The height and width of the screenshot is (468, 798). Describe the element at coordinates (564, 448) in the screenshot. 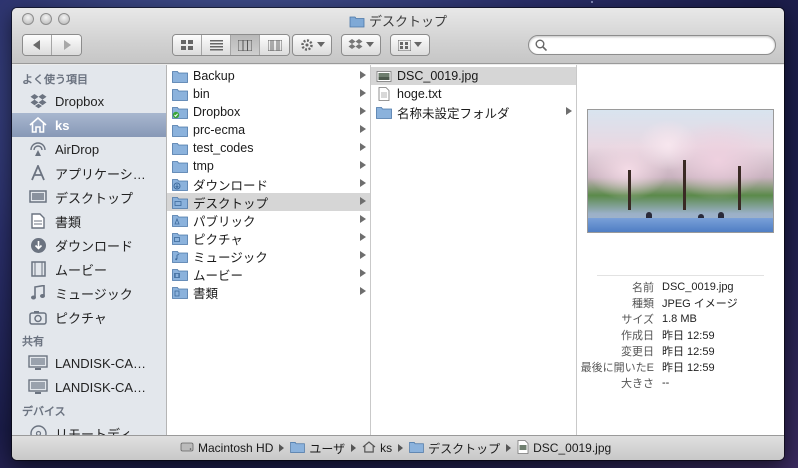

I see `path-crumb: DSC_0019.jpg` at that location.